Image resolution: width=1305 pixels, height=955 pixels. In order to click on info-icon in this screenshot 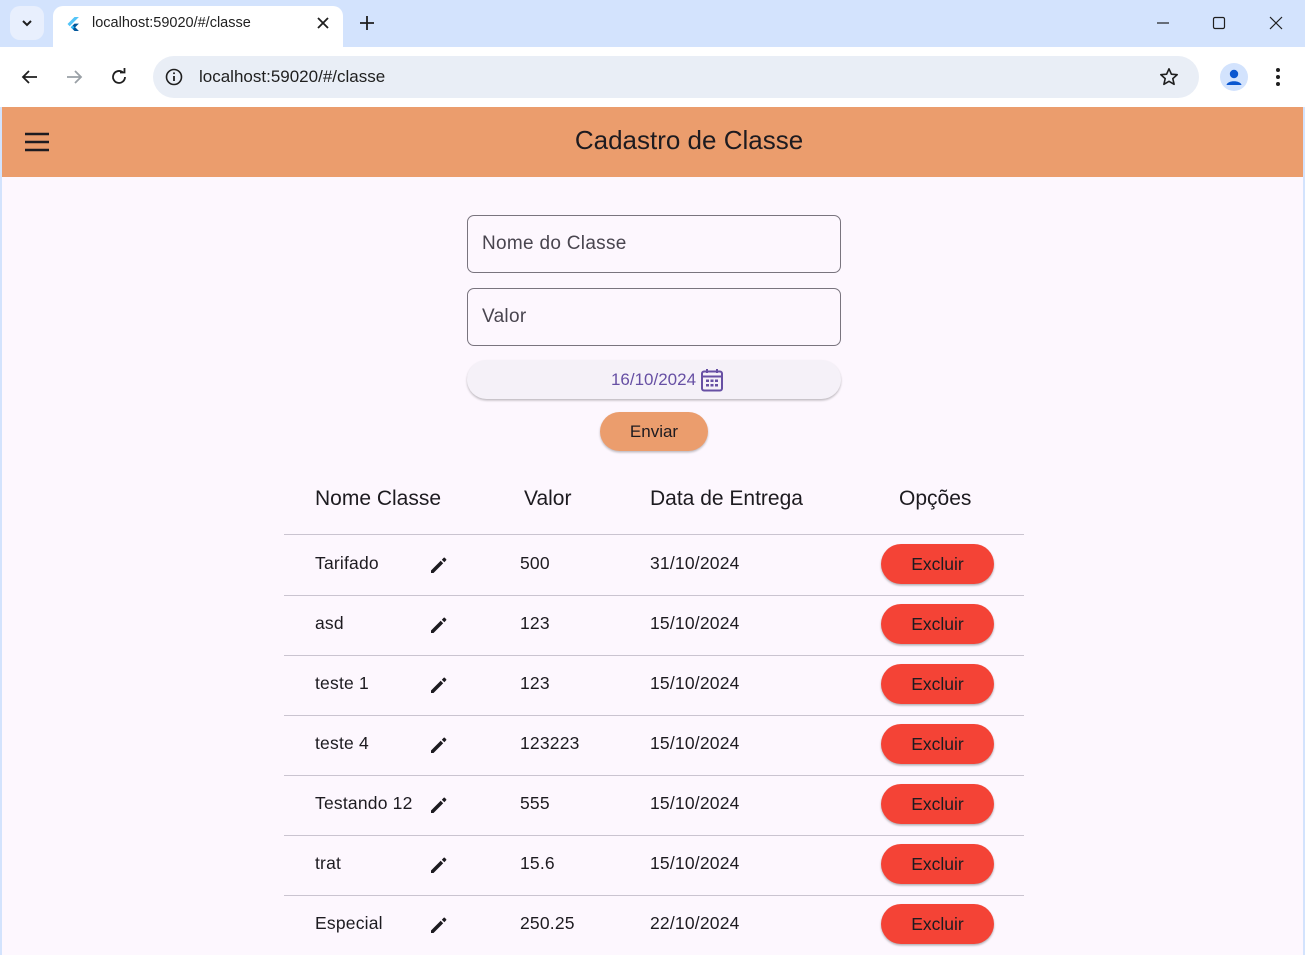, I will do `click(174, 77)`.